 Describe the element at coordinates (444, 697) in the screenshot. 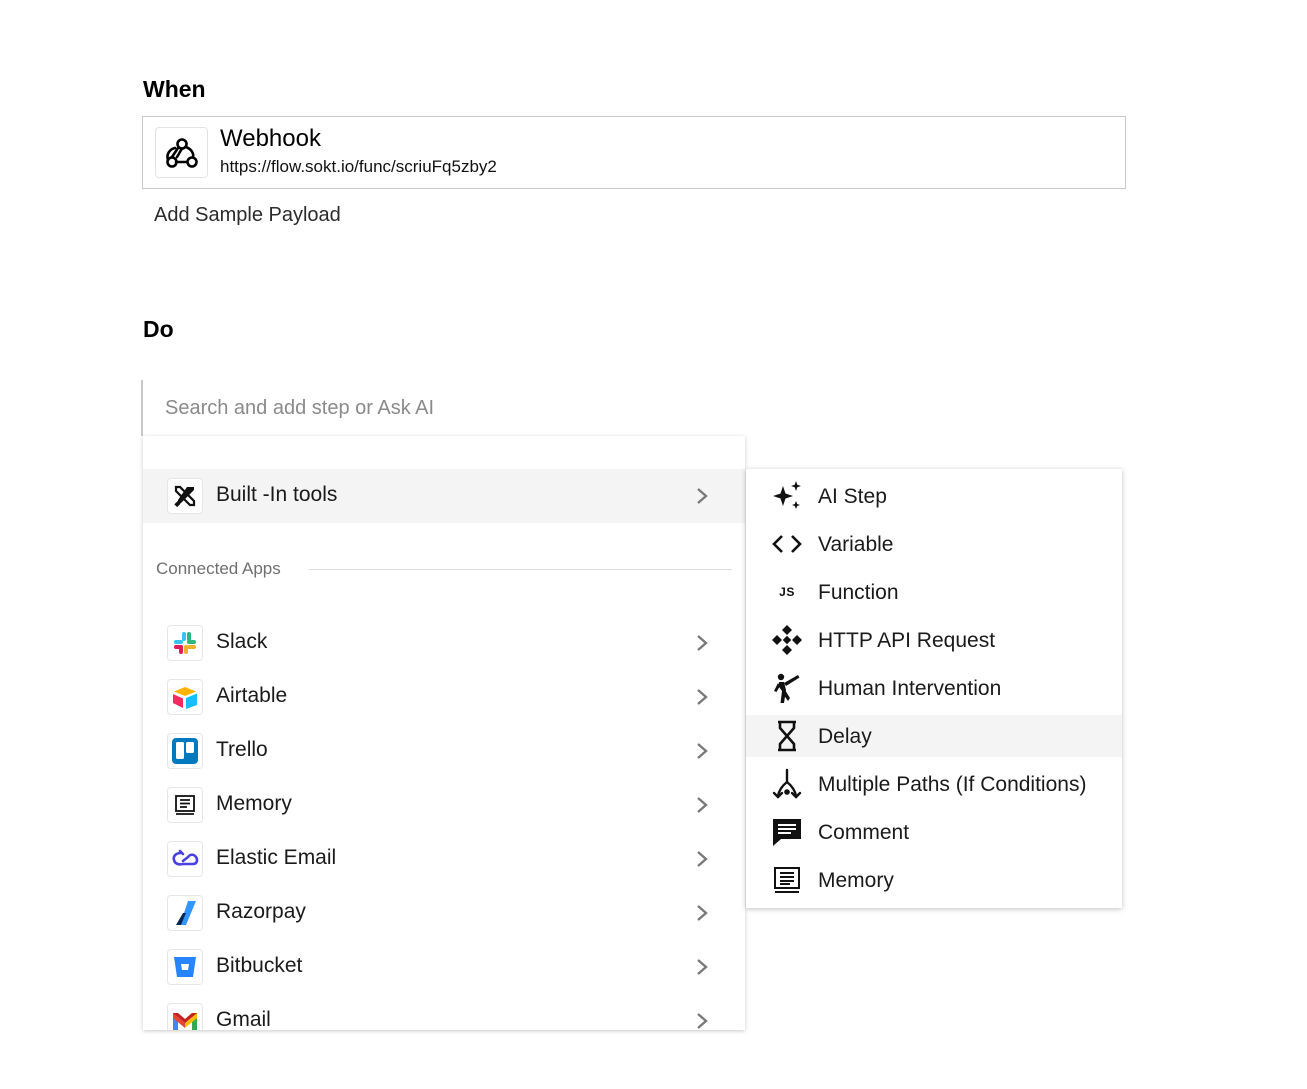

I see `menu-item-airtable: Airtable` at that location.